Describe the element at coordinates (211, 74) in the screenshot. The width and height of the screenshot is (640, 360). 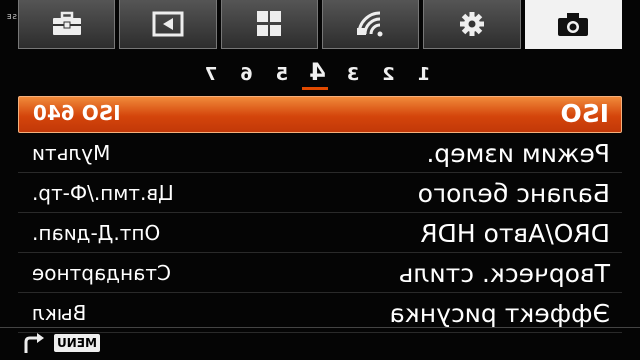
I see `page-number-7: 7` at that location.